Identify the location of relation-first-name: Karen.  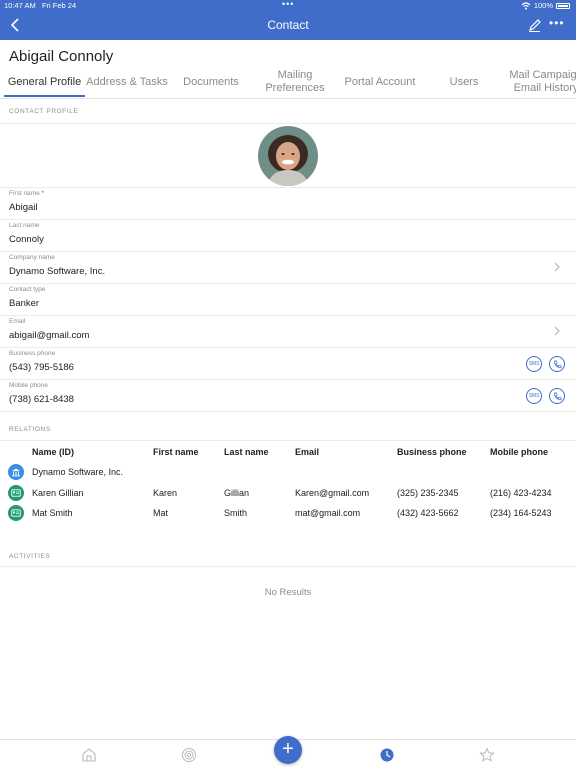
(165, 493).